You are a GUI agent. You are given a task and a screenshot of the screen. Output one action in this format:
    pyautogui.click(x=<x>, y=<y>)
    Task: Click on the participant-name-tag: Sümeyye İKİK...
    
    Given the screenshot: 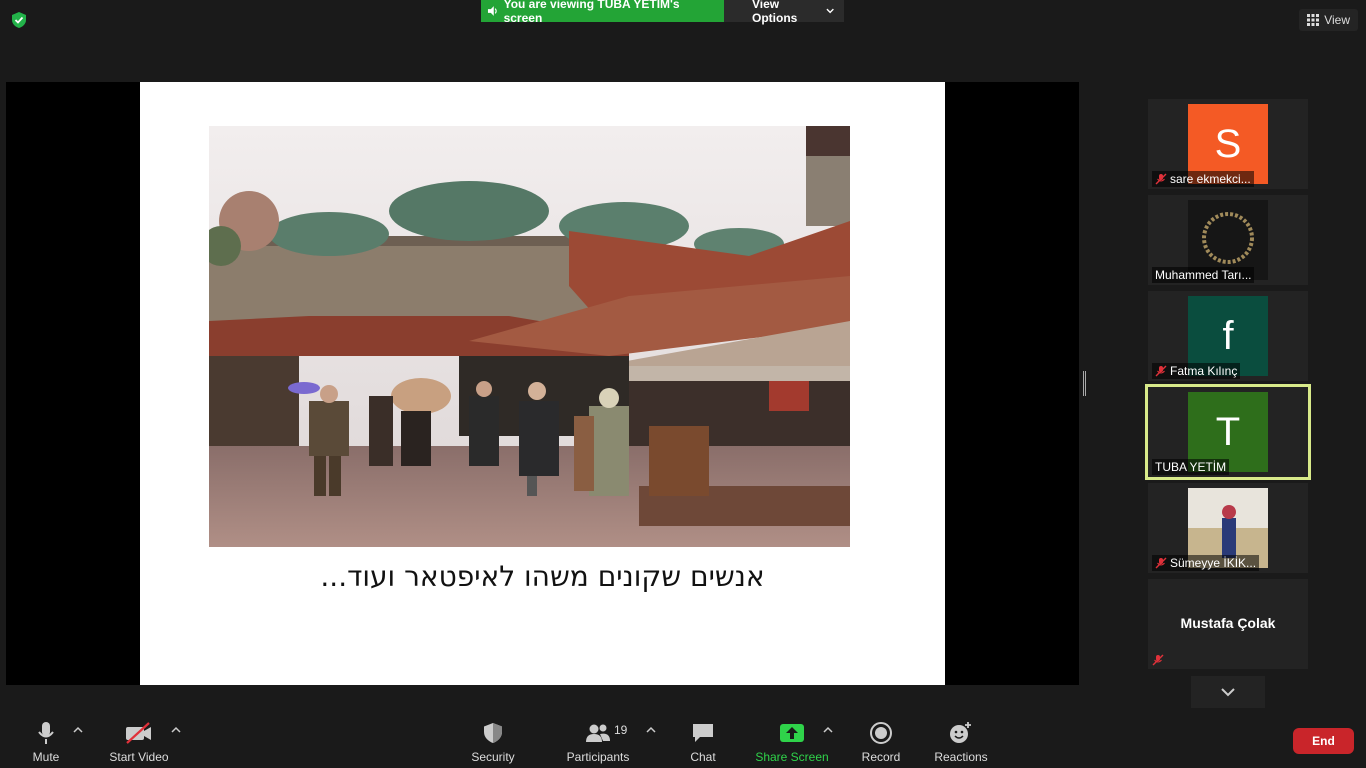 What is the action you would take?
    pyautogui.click(x=1206, y=563)
    